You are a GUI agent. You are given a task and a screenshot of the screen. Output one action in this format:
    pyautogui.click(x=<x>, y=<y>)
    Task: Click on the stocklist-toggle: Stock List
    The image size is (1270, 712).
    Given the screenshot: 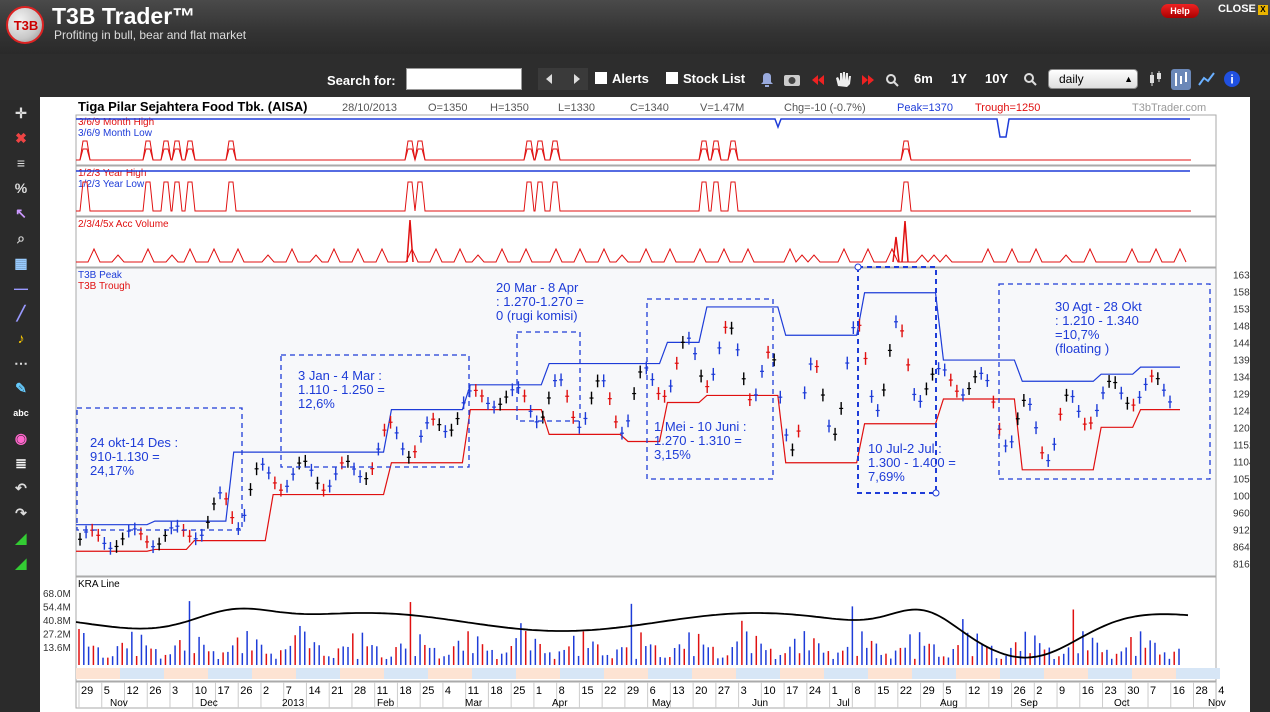 What is the action you would take?
    pyautogui.click(x=705, y=79)
    